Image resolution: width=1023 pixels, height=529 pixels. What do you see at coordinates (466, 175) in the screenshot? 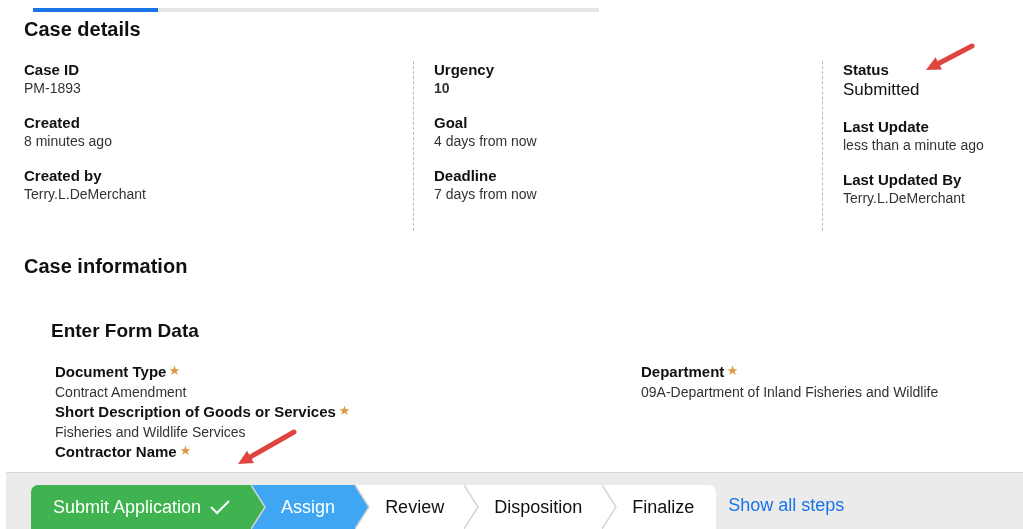
I see `field-label: Deadline` at bounding box center [466, 175].